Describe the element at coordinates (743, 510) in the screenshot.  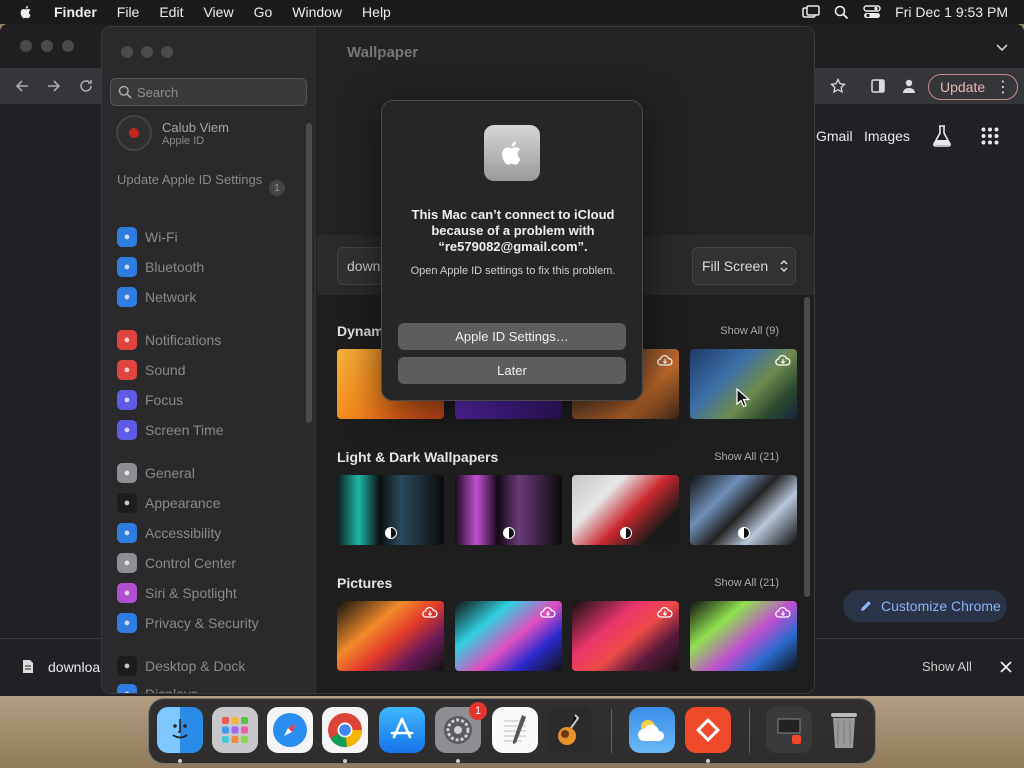
I see `wallpaper-thumb-silver` at that location.